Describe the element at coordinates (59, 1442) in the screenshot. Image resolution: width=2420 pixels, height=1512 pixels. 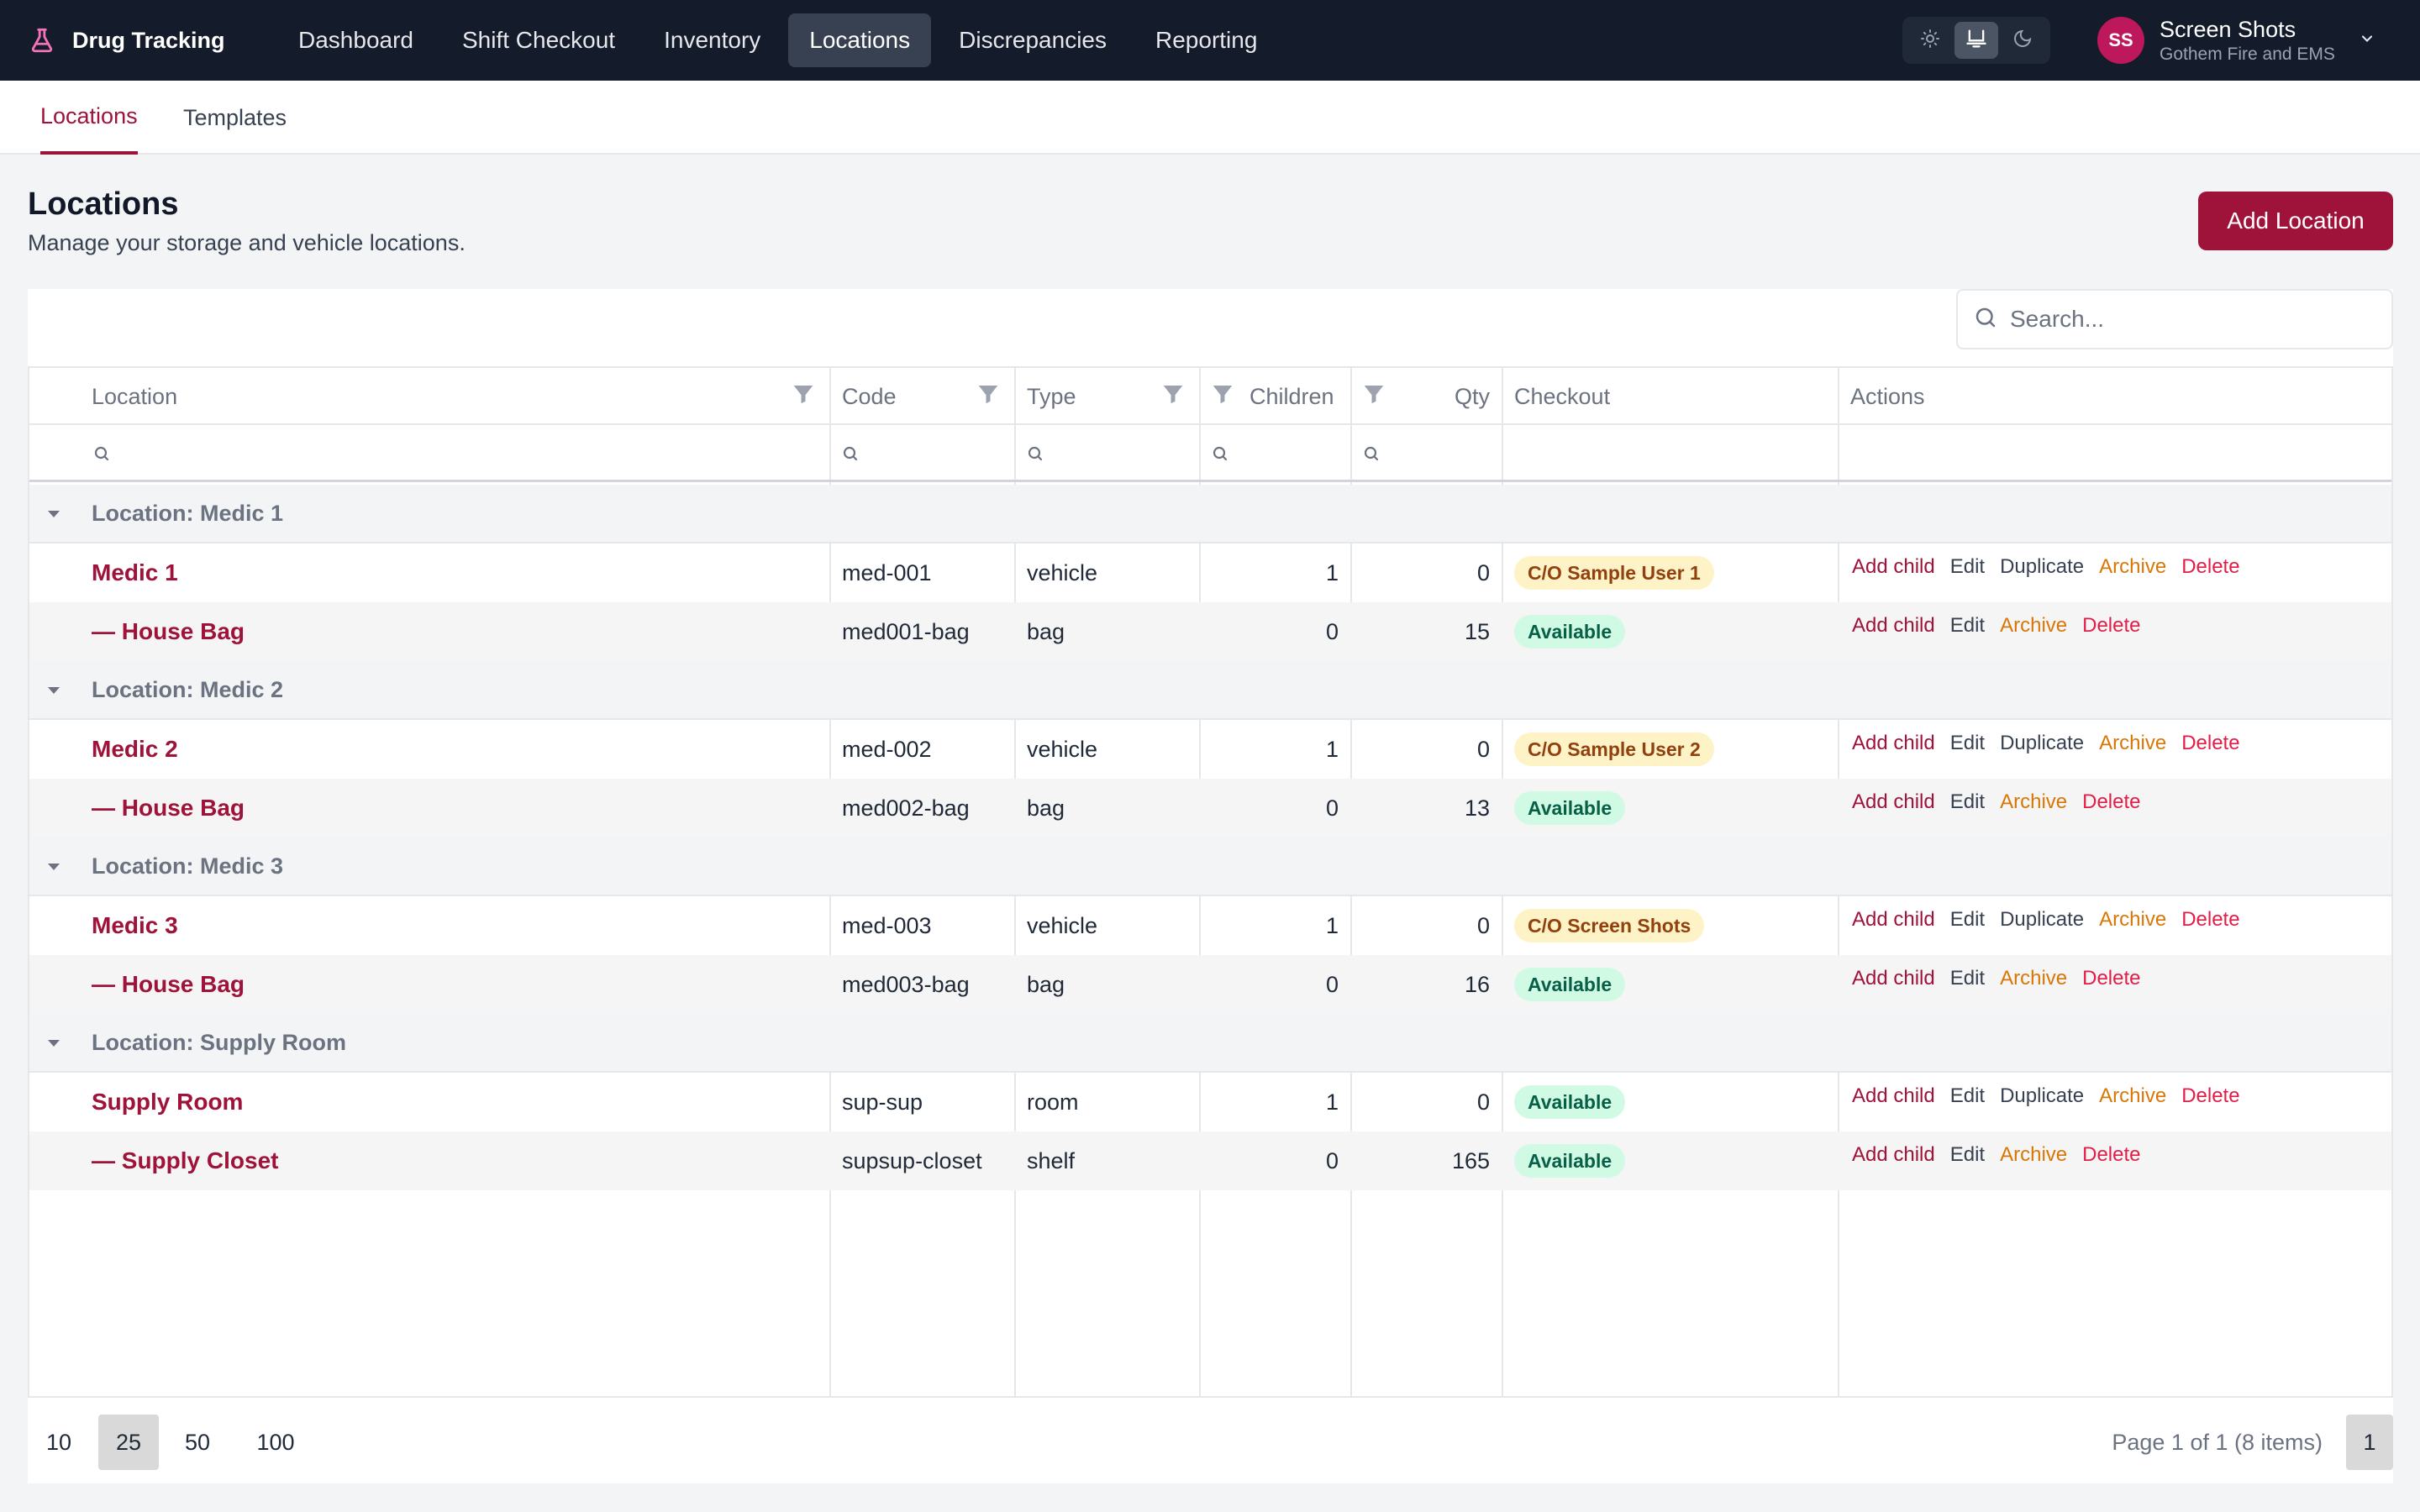
I see `page-size-10: 10` at that location.